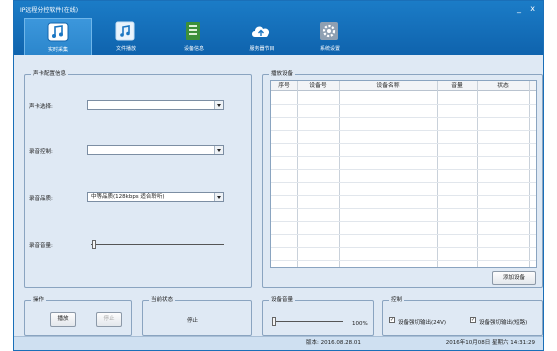 Image resolution: width=557 pixels, height=351 pixels. Describe the element at coordinates (50, 74) in the screenshot. I see `group-title: 声卡配置信息` at that location.